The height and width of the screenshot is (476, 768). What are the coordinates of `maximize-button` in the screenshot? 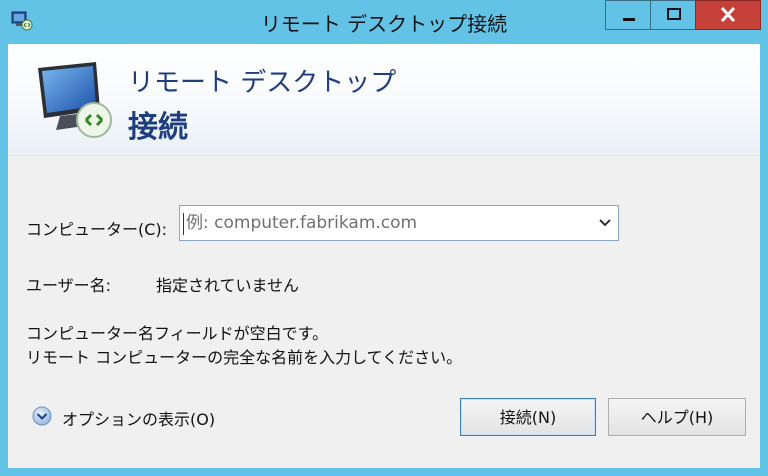 It's located at (673, 15).